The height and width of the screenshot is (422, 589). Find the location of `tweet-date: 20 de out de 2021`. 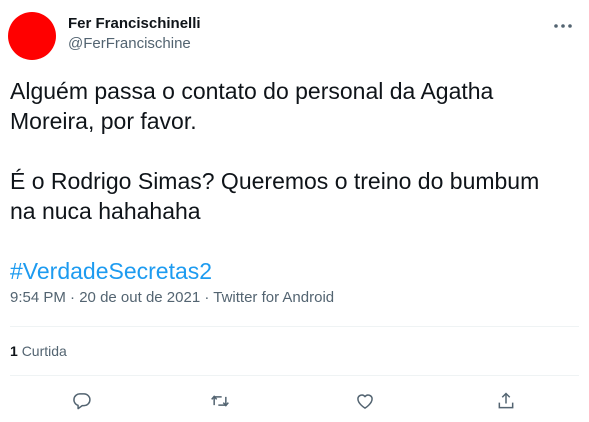

tweet-date: 20 de out de 2021 is located at coordinates (139, 297).